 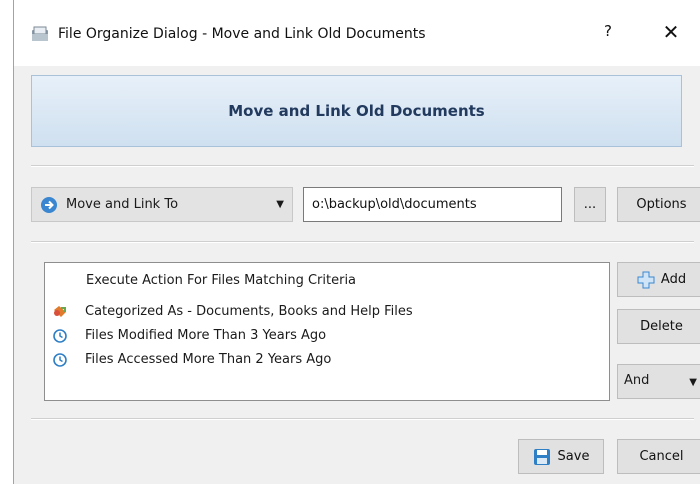 What do you see at coordinates (122, 204) in the screenshot?
I see `action-dropdown-value: Move and Link To` at bounding box center [122, 204].